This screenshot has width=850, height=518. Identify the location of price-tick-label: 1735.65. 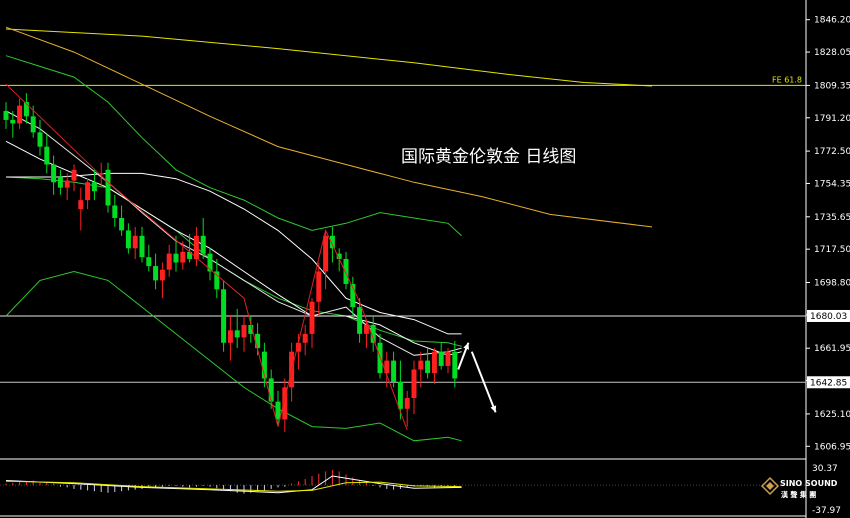
(832, 218).